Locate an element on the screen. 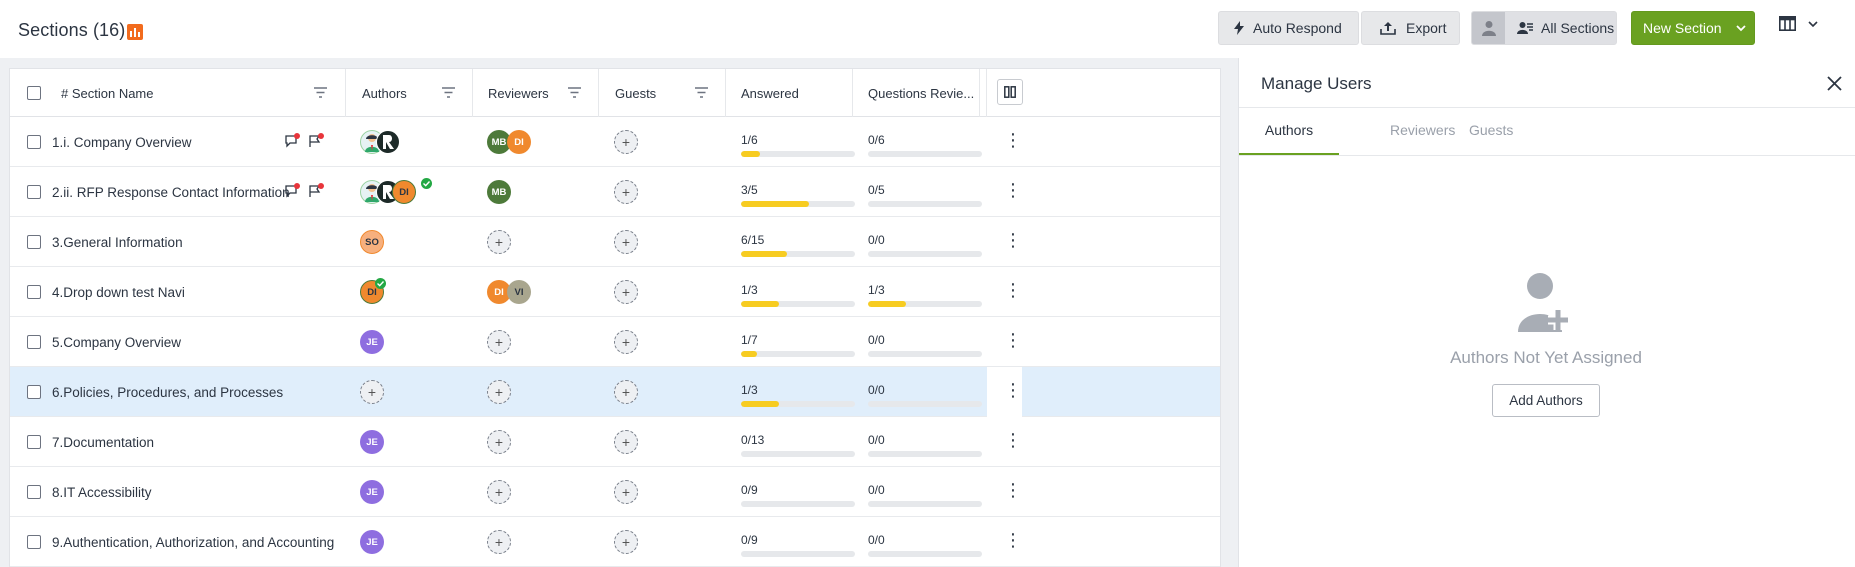 The width and height of the screenshot is (1855, 567). section-number: 1. is located at coordinates (58, 142).